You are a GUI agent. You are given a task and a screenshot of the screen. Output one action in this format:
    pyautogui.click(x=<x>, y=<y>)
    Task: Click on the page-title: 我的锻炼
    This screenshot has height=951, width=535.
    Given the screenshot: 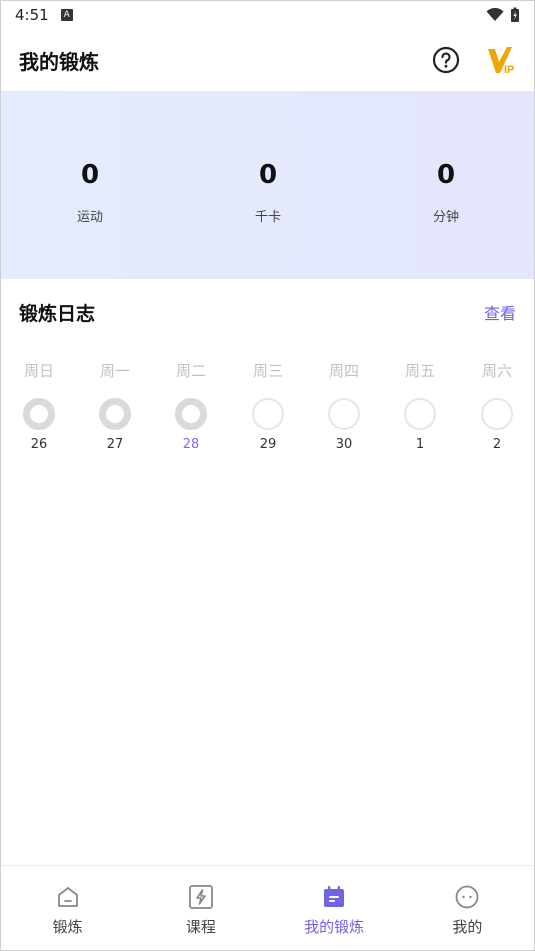 What is the action you would take?
    pyautogui.click(x=59, y=61)
    